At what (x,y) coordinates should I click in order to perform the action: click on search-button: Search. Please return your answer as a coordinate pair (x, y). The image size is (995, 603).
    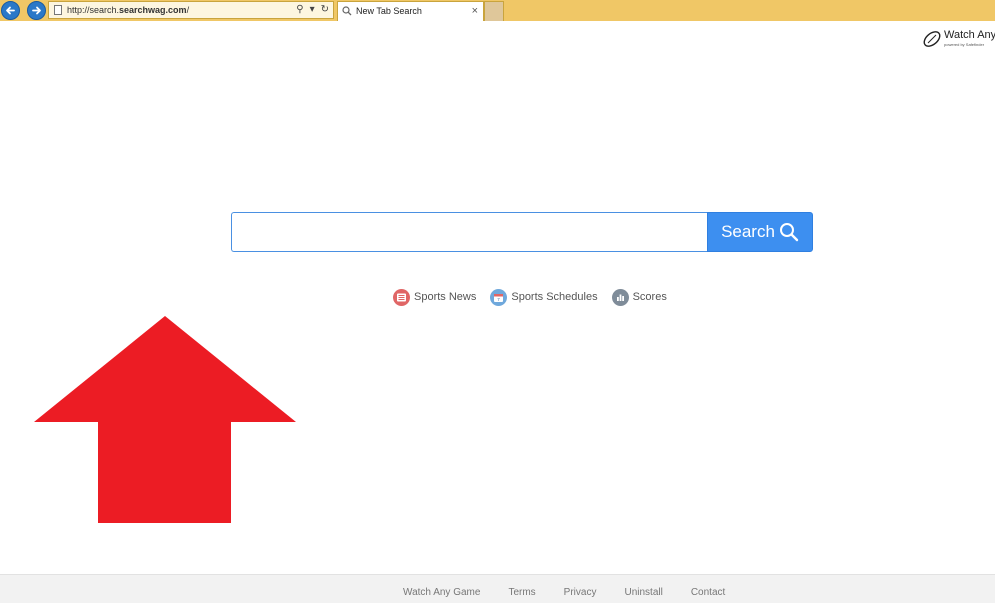
    Looking at the image, I should click on (760, 232).